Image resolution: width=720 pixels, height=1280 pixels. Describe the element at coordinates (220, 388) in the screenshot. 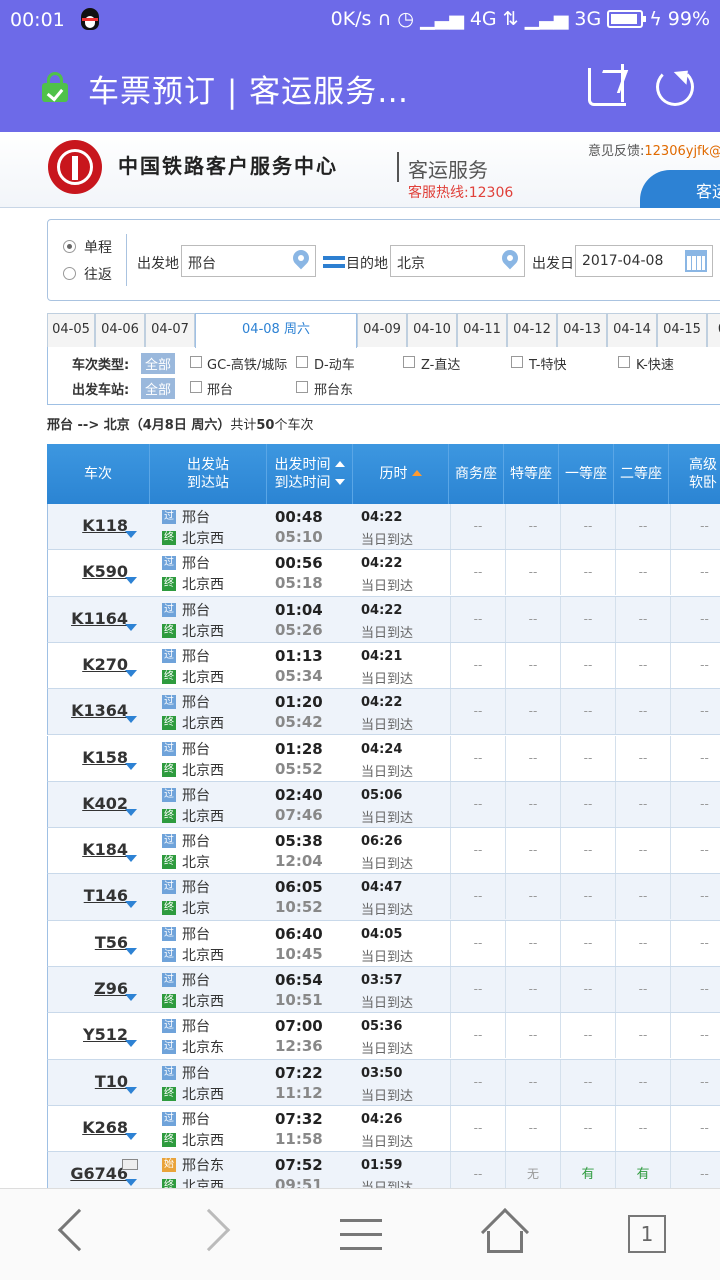

I see `station-xingtai-label: 邢台` at that location.